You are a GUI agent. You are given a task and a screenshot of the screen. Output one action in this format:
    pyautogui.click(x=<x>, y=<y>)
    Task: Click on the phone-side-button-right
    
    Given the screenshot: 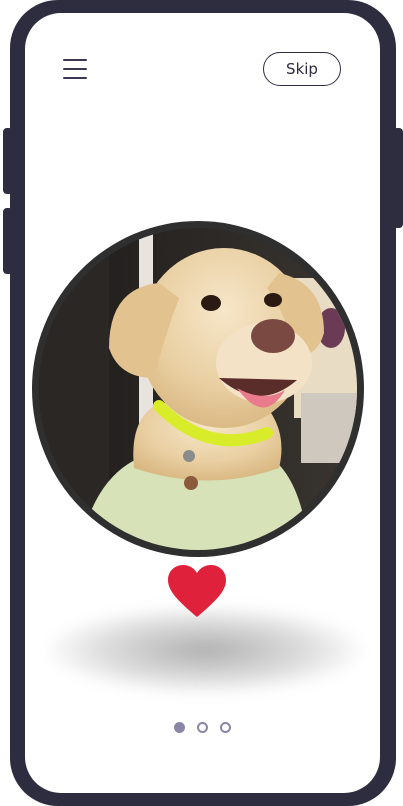 What is the action you would take?
    pyautogui.click(x=398, y=178)
    